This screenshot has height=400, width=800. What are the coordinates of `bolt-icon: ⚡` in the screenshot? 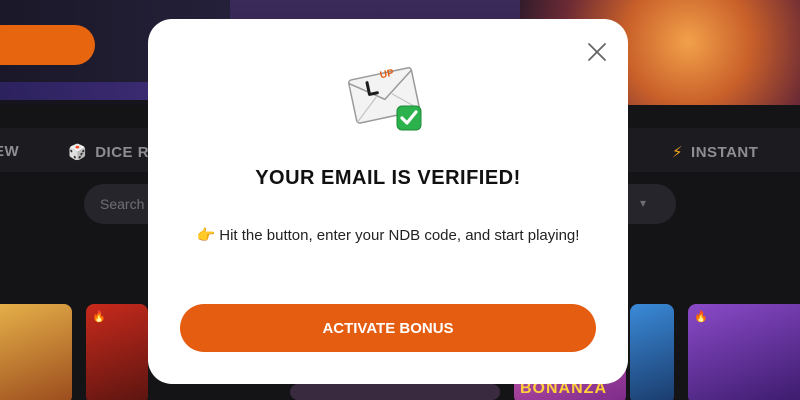 It's located at (678, 152).